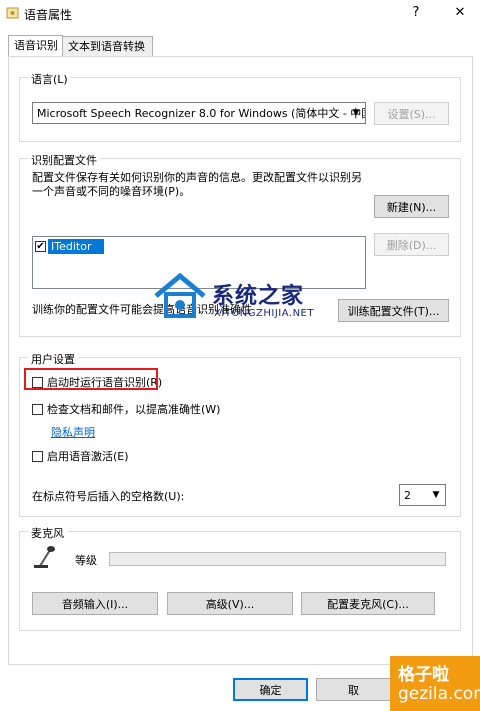 This screenshot has height=711, width=480. I want to click on watermark-title: 系统之家, so click(258, 296).